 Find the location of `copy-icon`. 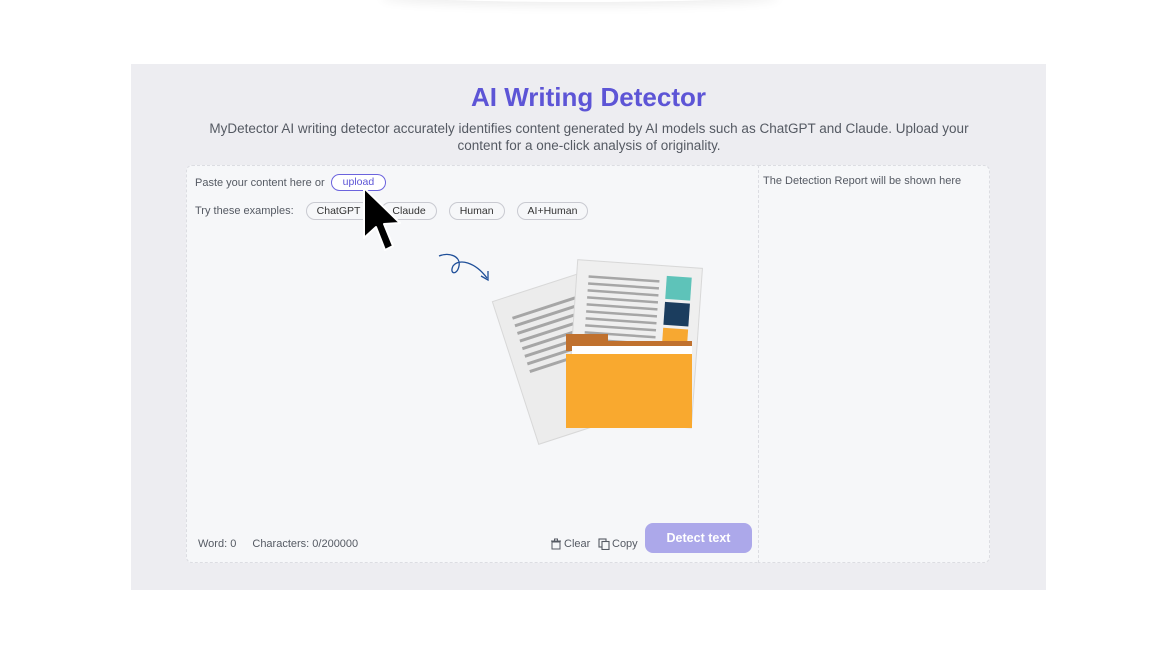

copy-icon is located at coordinates (604, 544).